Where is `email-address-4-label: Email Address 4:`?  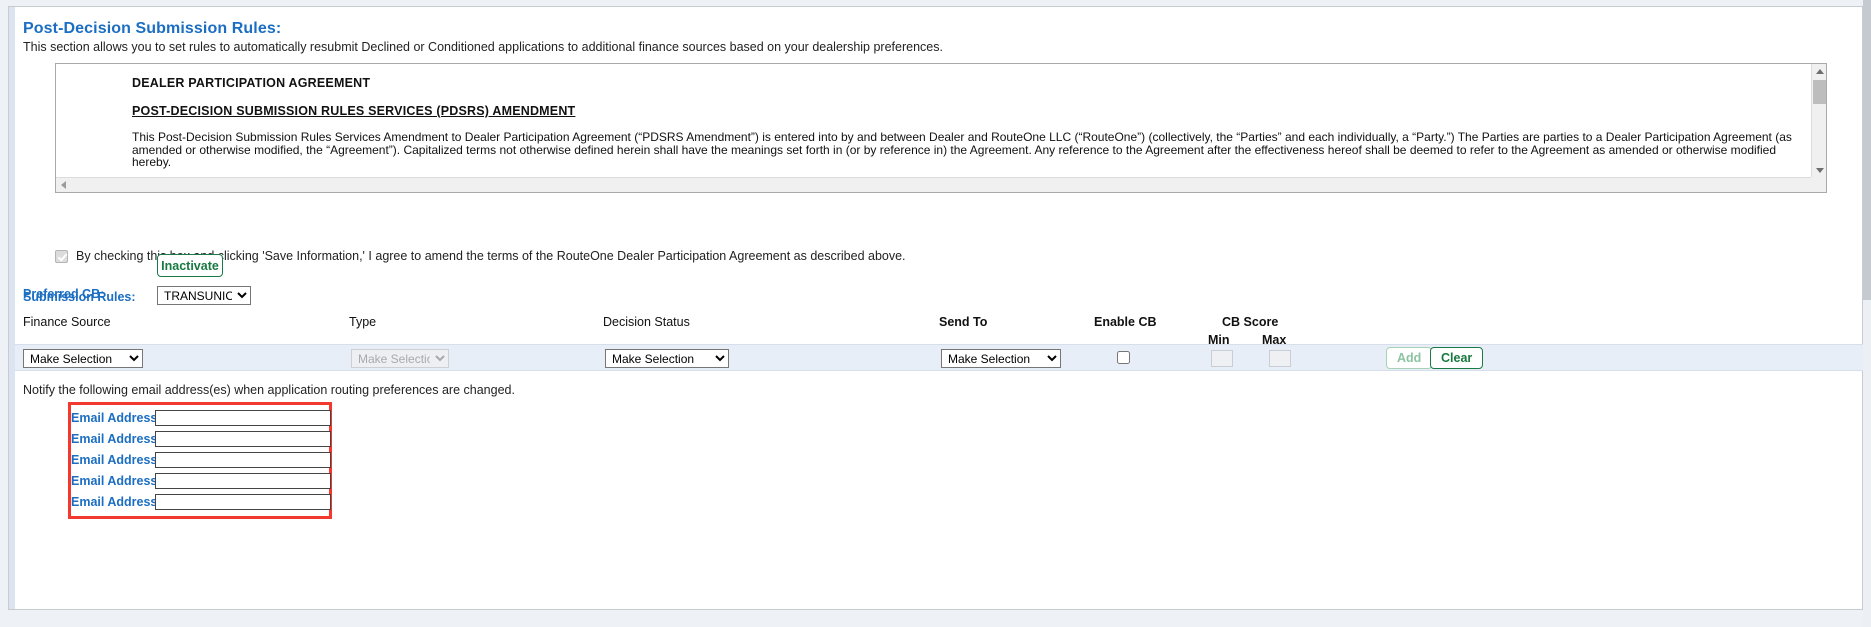
email-address-4-label: Email Address 4: is located at coordinates (121, 480).